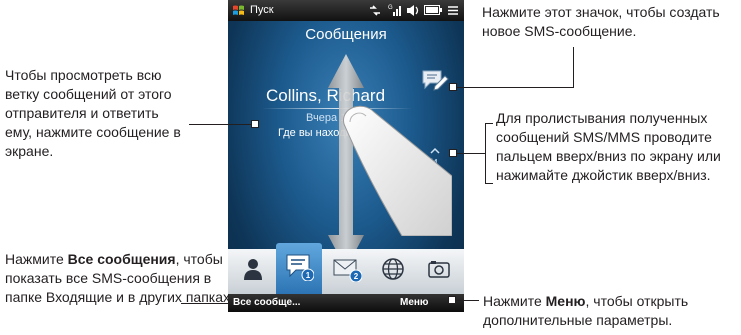 The height and width of the screenshot is (335, 741). I want to click on tab-internet, so click(393, 271).